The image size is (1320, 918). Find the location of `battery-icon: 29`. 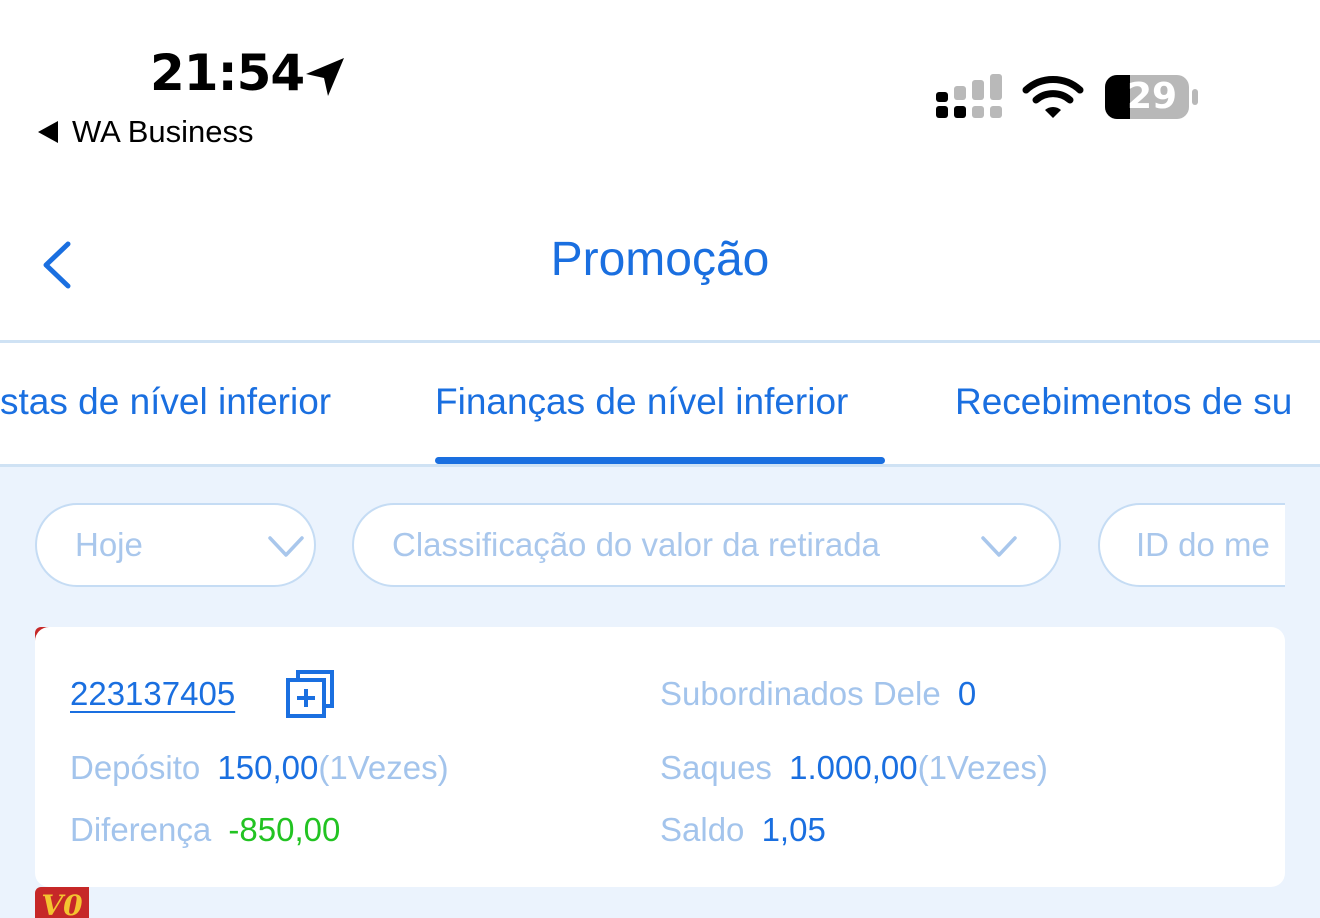

battery-icon: 29 is located at coordinates (1152, 97).